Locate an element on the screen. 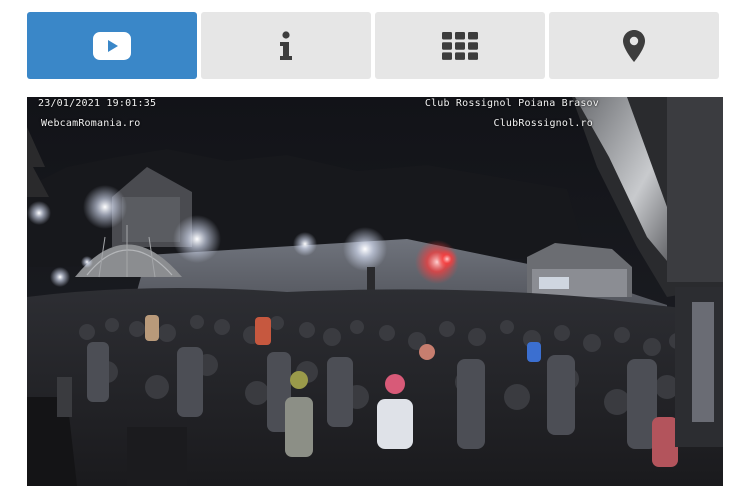 Image resolution: width=750 pixels, height=500 pixels. timestamp-overlay: 23/01/2021 19:01:35 is located at coordinates (97, 103).